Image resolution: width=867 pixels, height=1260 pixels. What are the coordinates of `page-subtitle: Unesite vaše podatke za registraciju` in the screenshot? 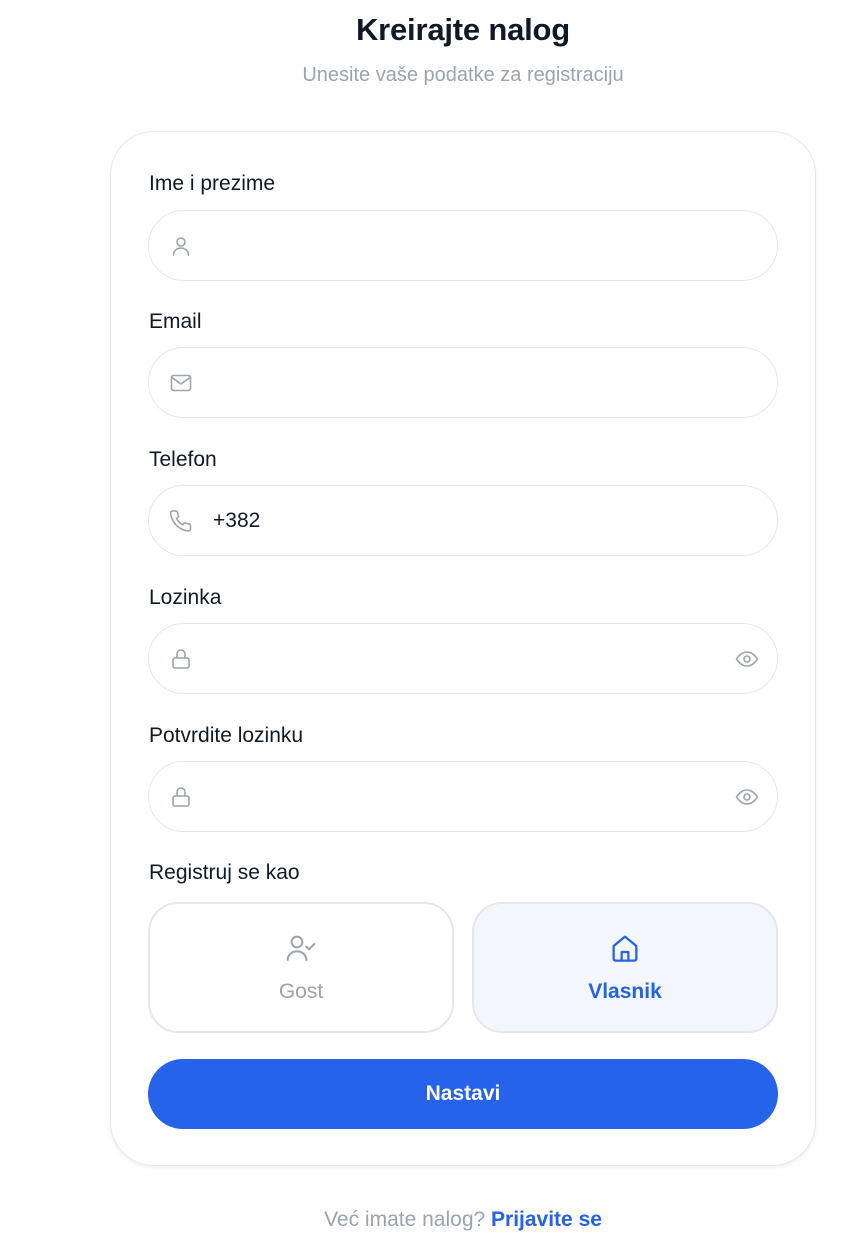 It's located at (463, 75).